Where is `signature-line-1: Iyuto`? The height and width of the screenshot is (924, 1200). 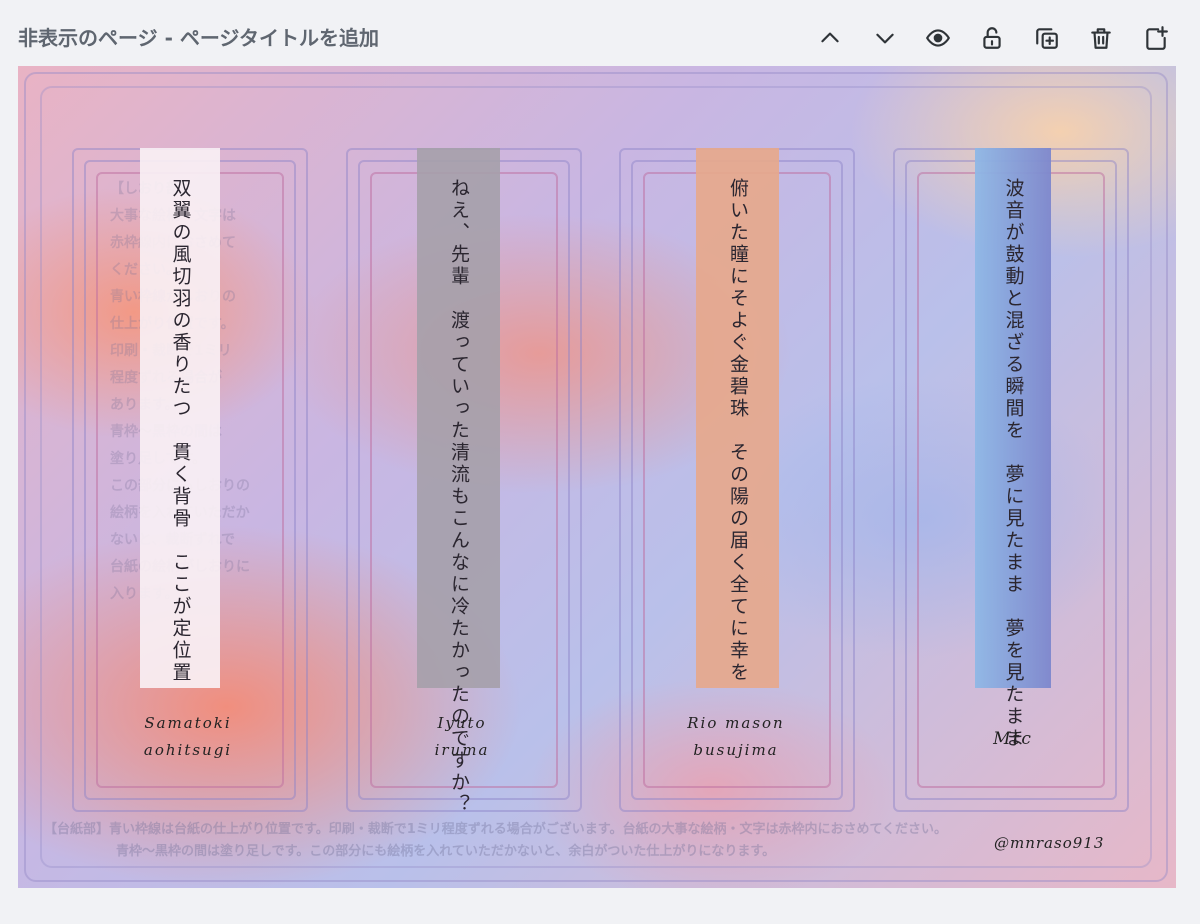
signature-line-1: Iyuto is located at coordinates (462, 723).